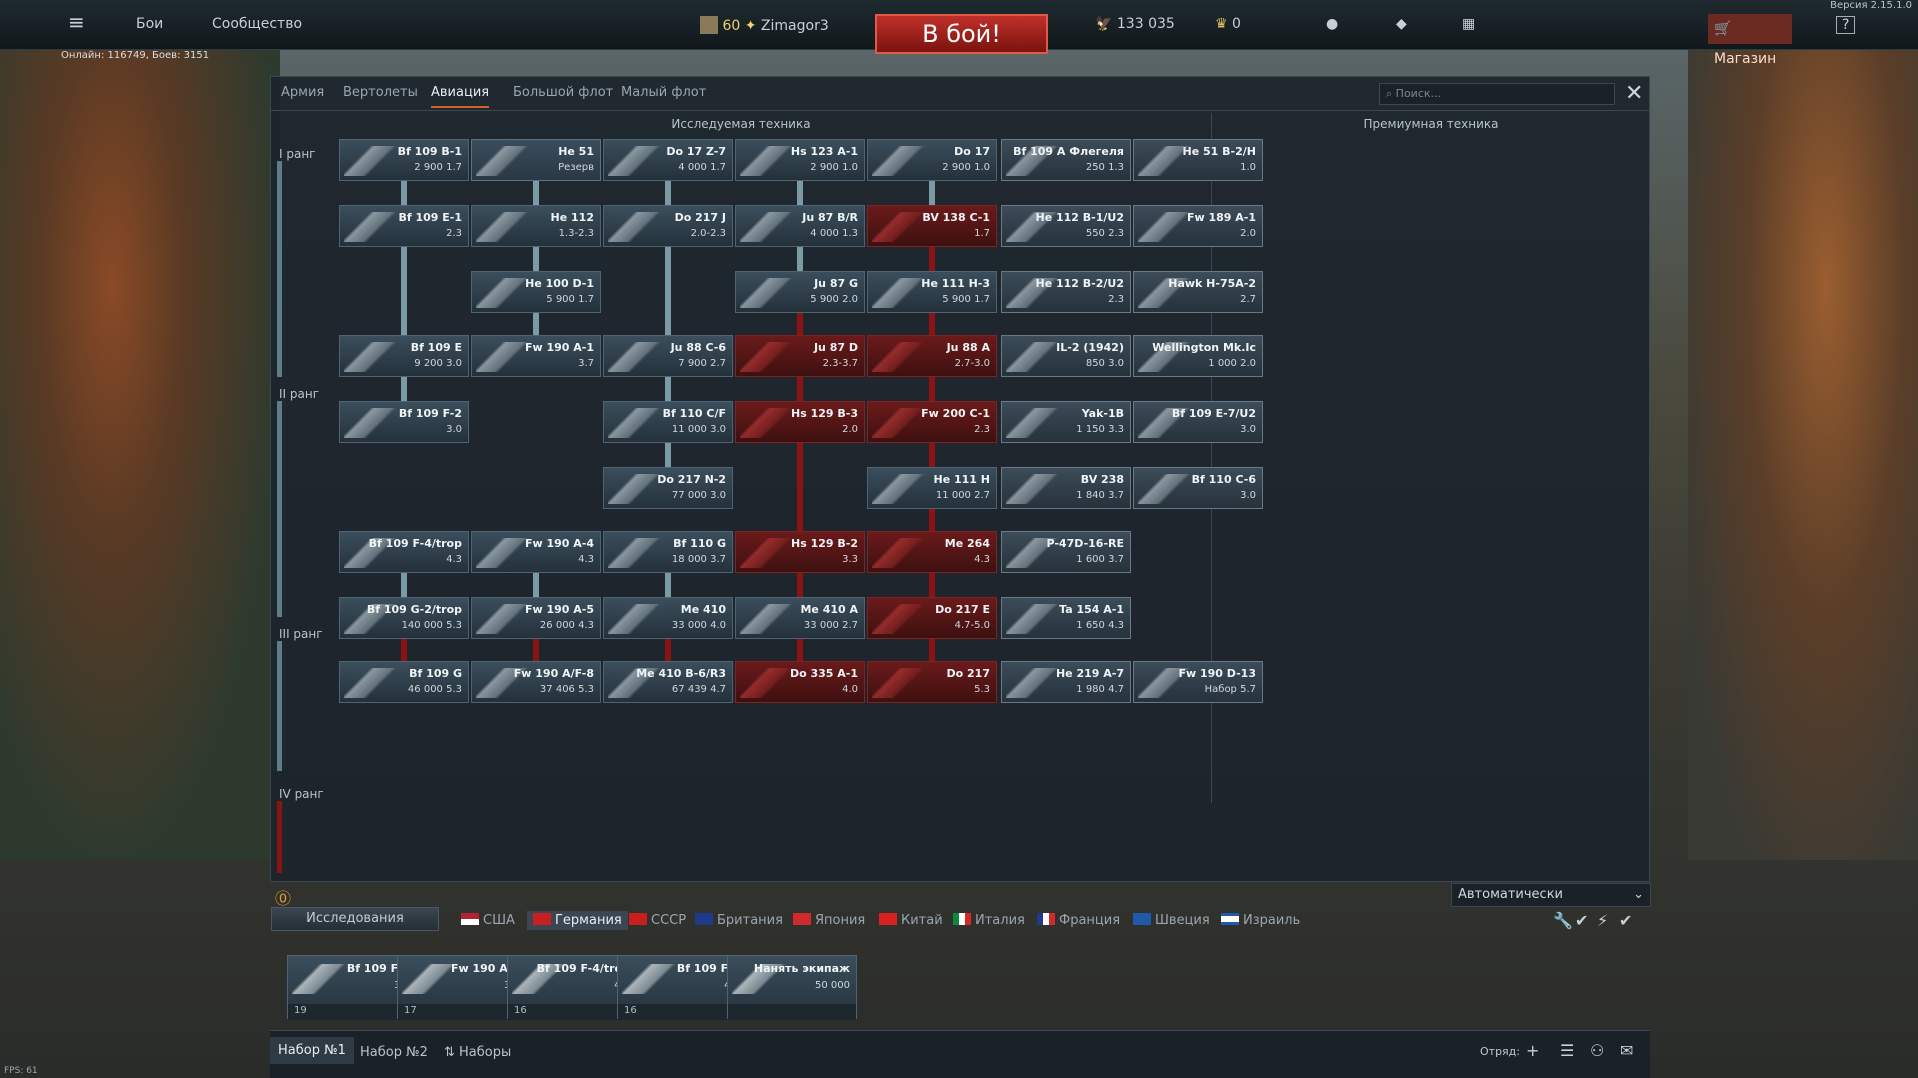 The image size is (1918, 1078). Describe the element at coordinates (668, 356) in the screenshot. I see `vehicle-ju-88-c-6-card: Ju 88 C-6 7 900 2.7` at that location.